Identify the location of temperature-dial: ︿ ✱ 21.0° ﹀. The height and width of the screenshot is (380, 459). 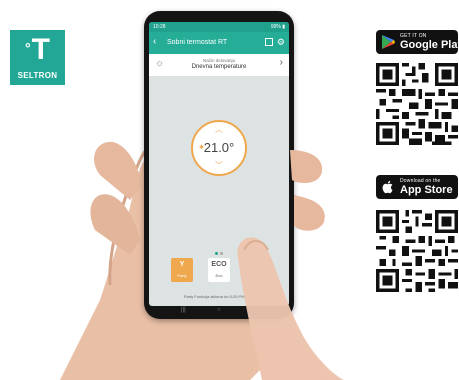
(219, 148).